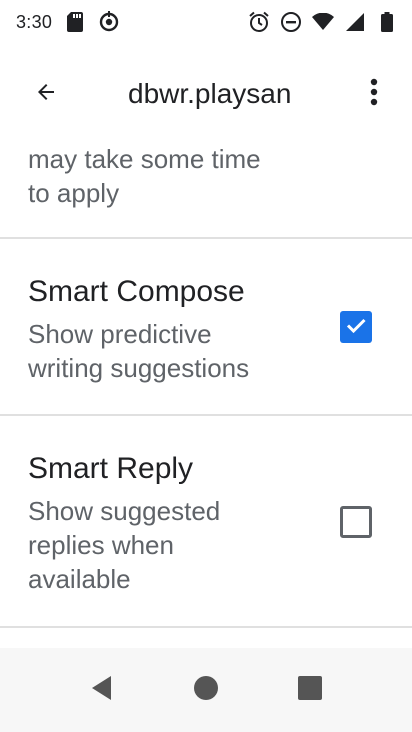 Image resolution: width=412 pixels, height=732 pixels. Describe the element at coordinates (206, 22) in the screenshot. I see `status-bar: 3:30` at that location.